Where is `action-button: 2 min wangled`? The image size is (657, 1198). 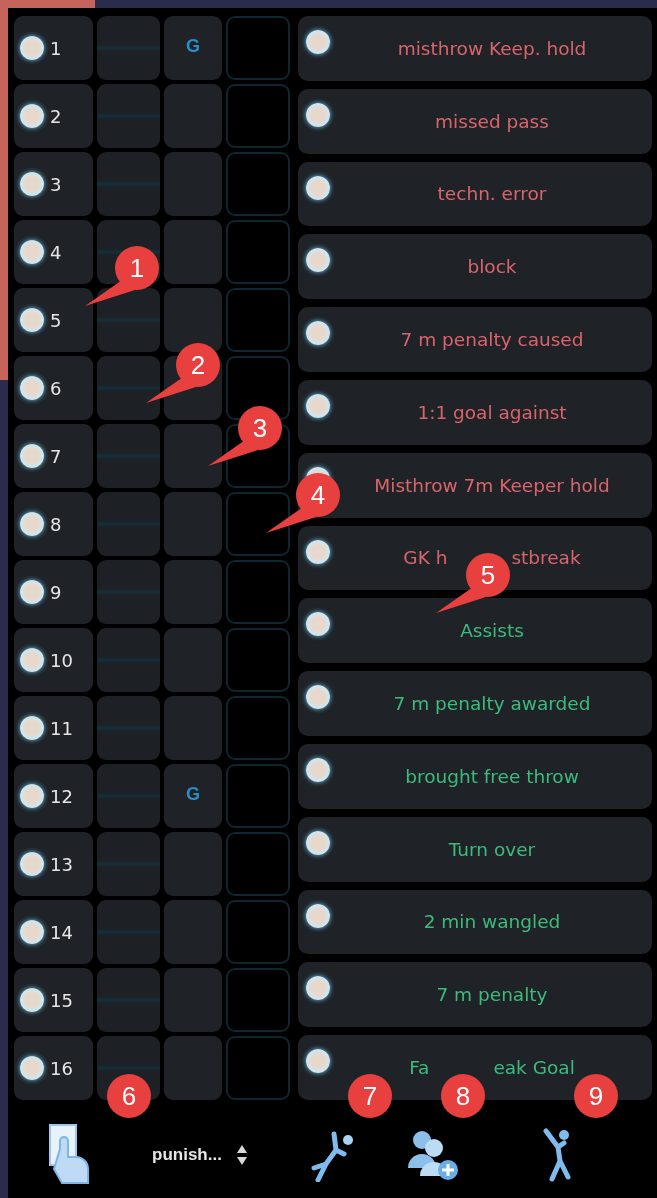 action-button: 2 min wangled is located at coordinates (475, 922).